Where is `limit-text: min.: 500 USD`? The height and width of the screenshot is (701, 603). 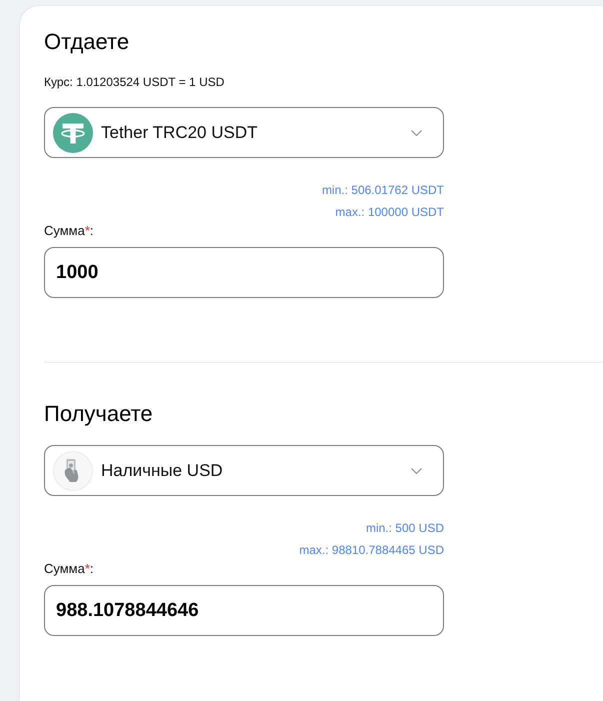 limit-text: min.: 500 USD is located at coordinates (405, 528).